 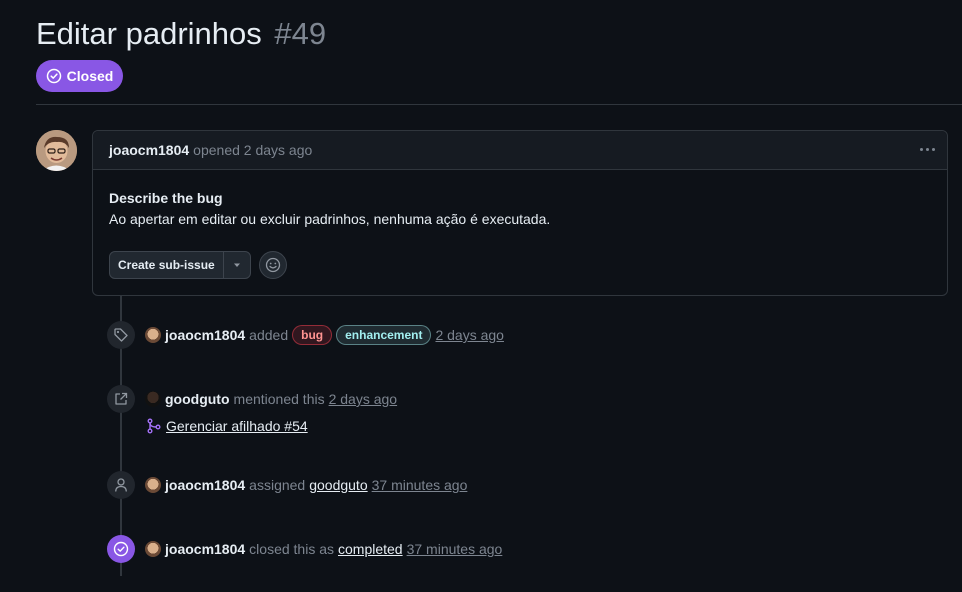 I want to click on create-sub-issue-split-button: Create sub-issue, so click(x=180, y=265).